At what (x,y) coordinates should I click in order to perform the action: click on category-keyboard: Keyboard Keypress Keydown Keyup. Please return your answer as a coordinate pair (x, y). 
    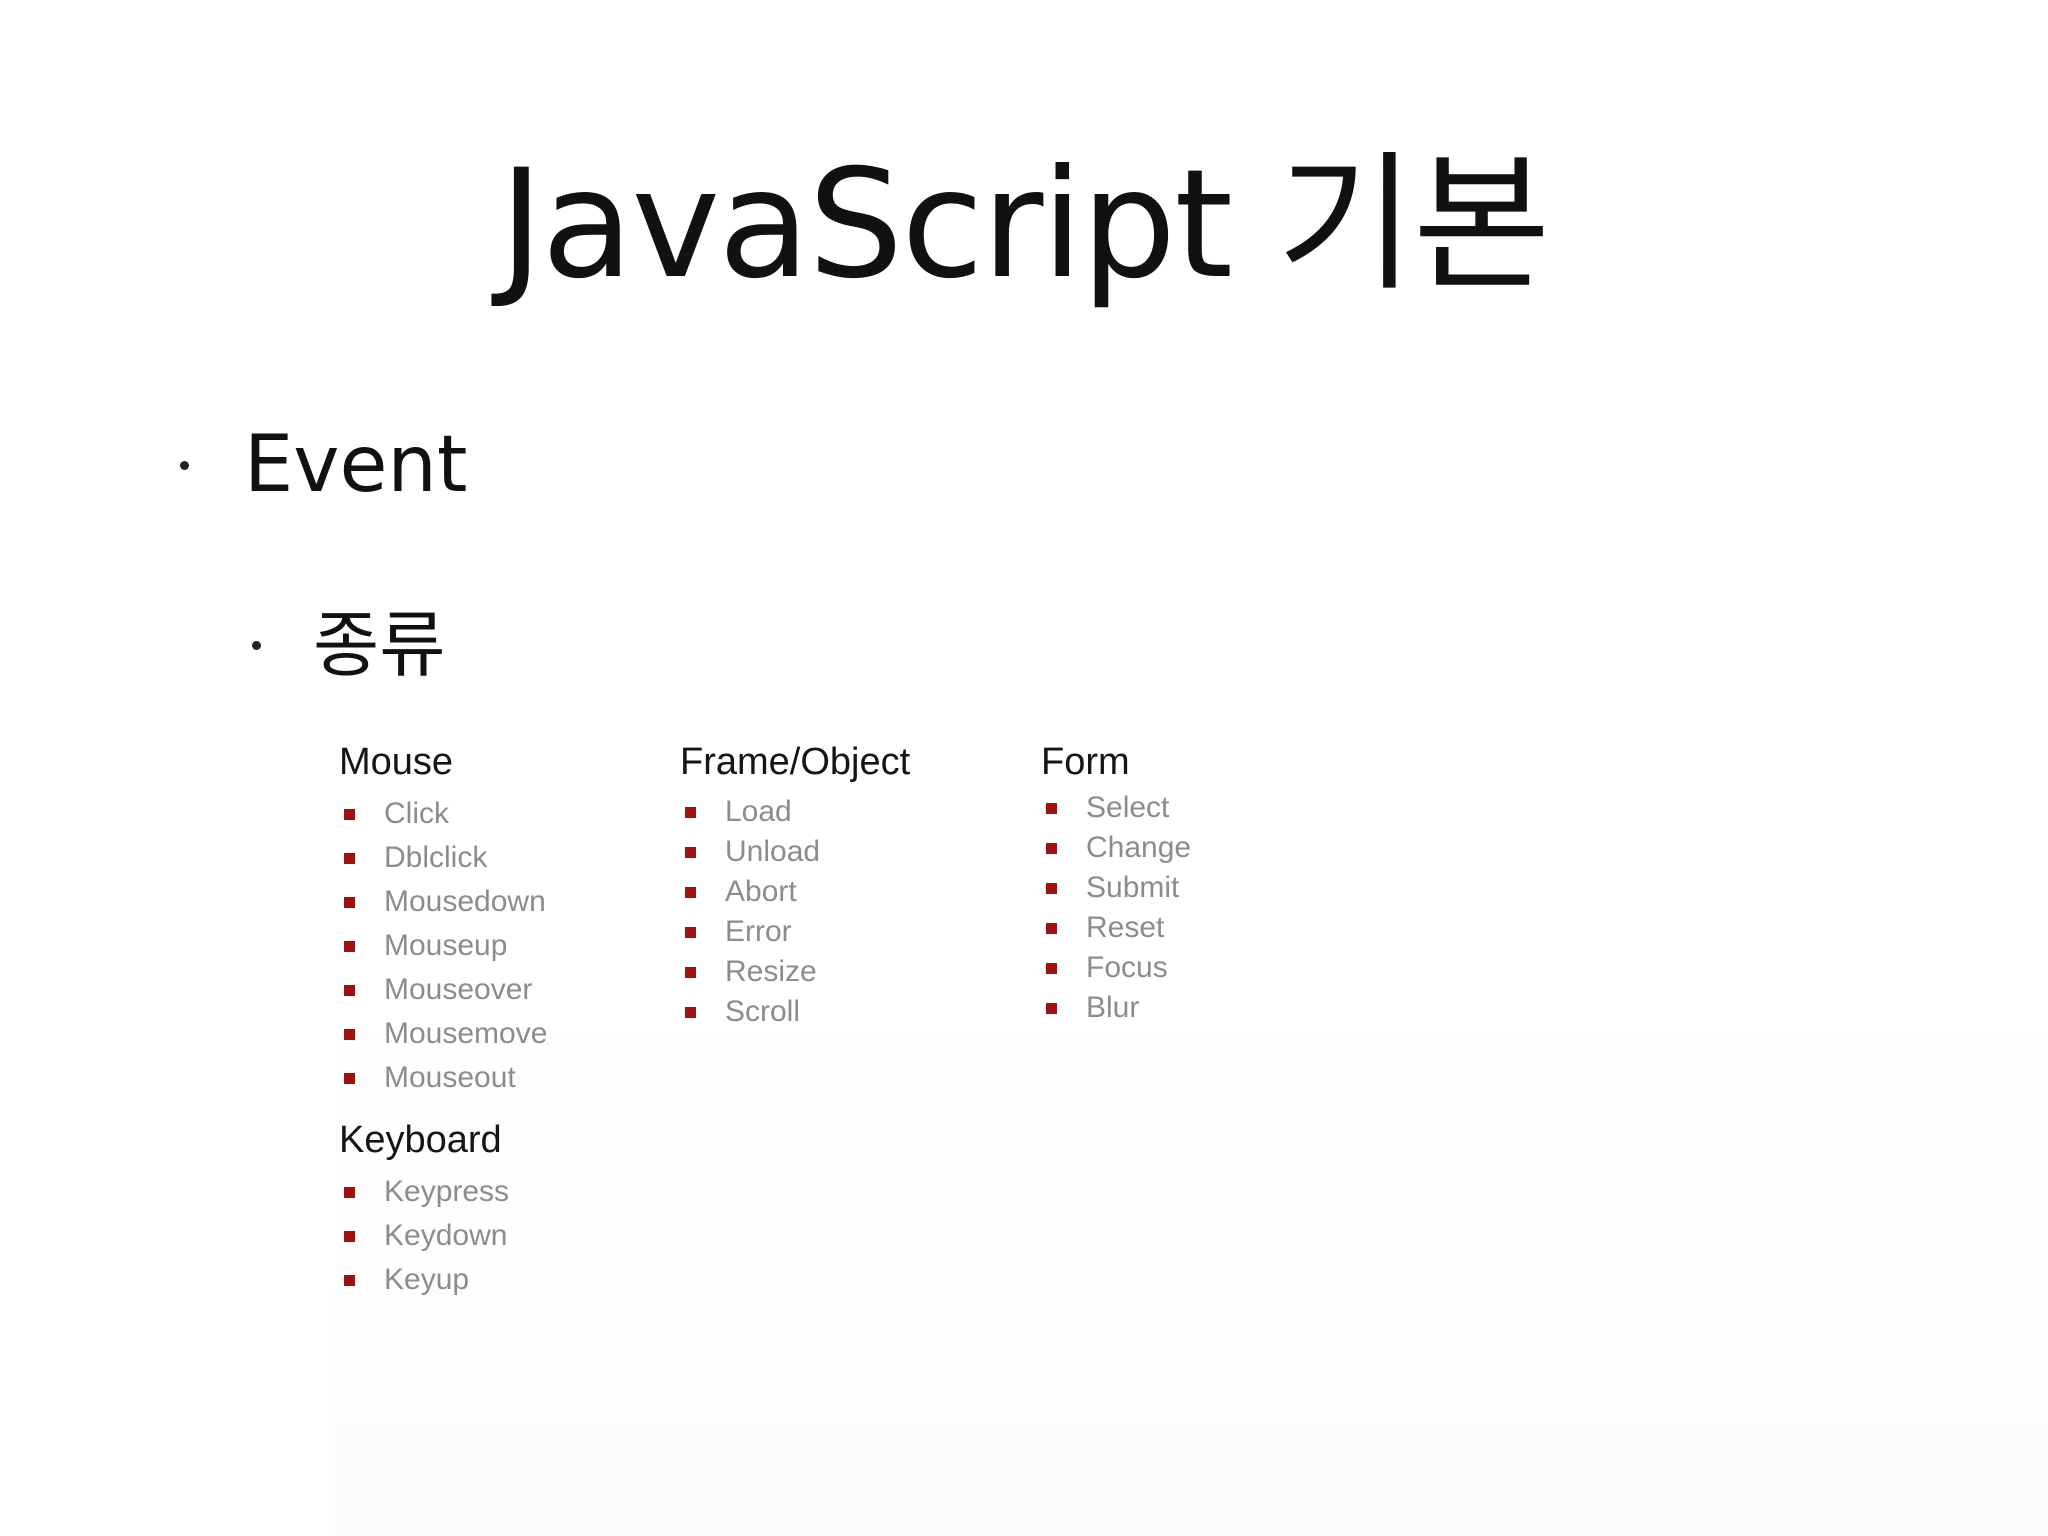
    Looking at the image, I should click on (424, 1210).